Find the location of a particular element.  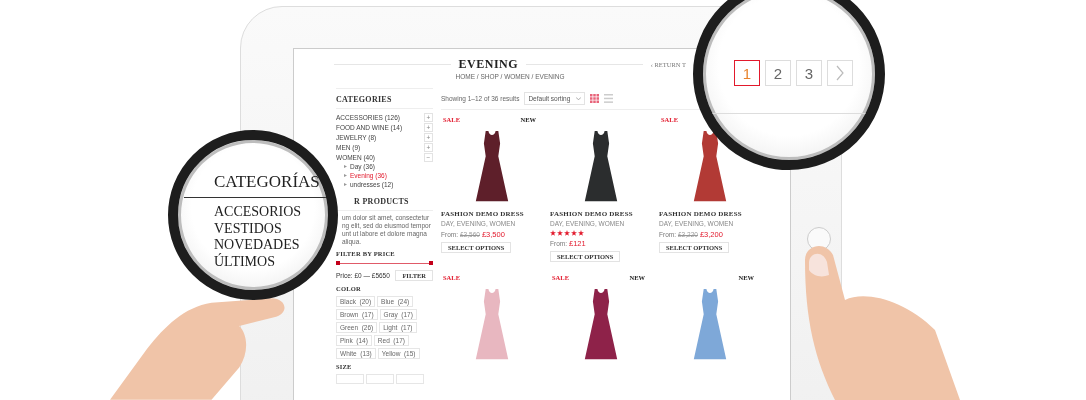

list-view-icon is located at coordinates (609, 98).